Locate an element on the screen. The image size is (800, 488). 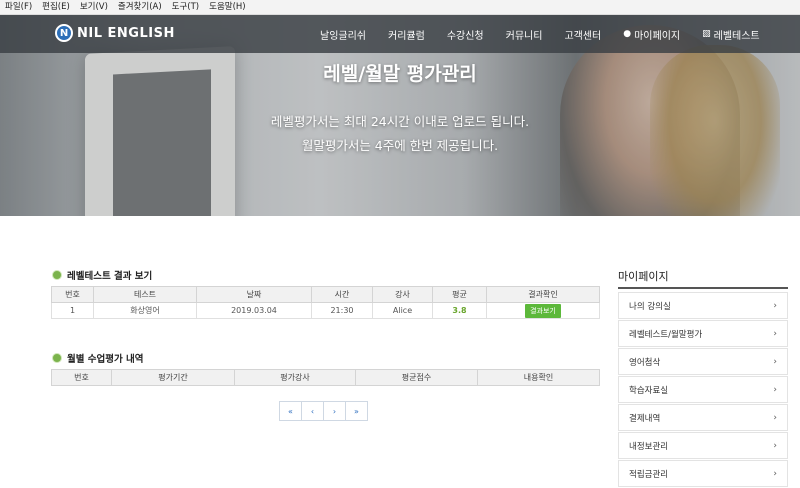
col-header-time: 시간 is located at coordinates (342, 294).